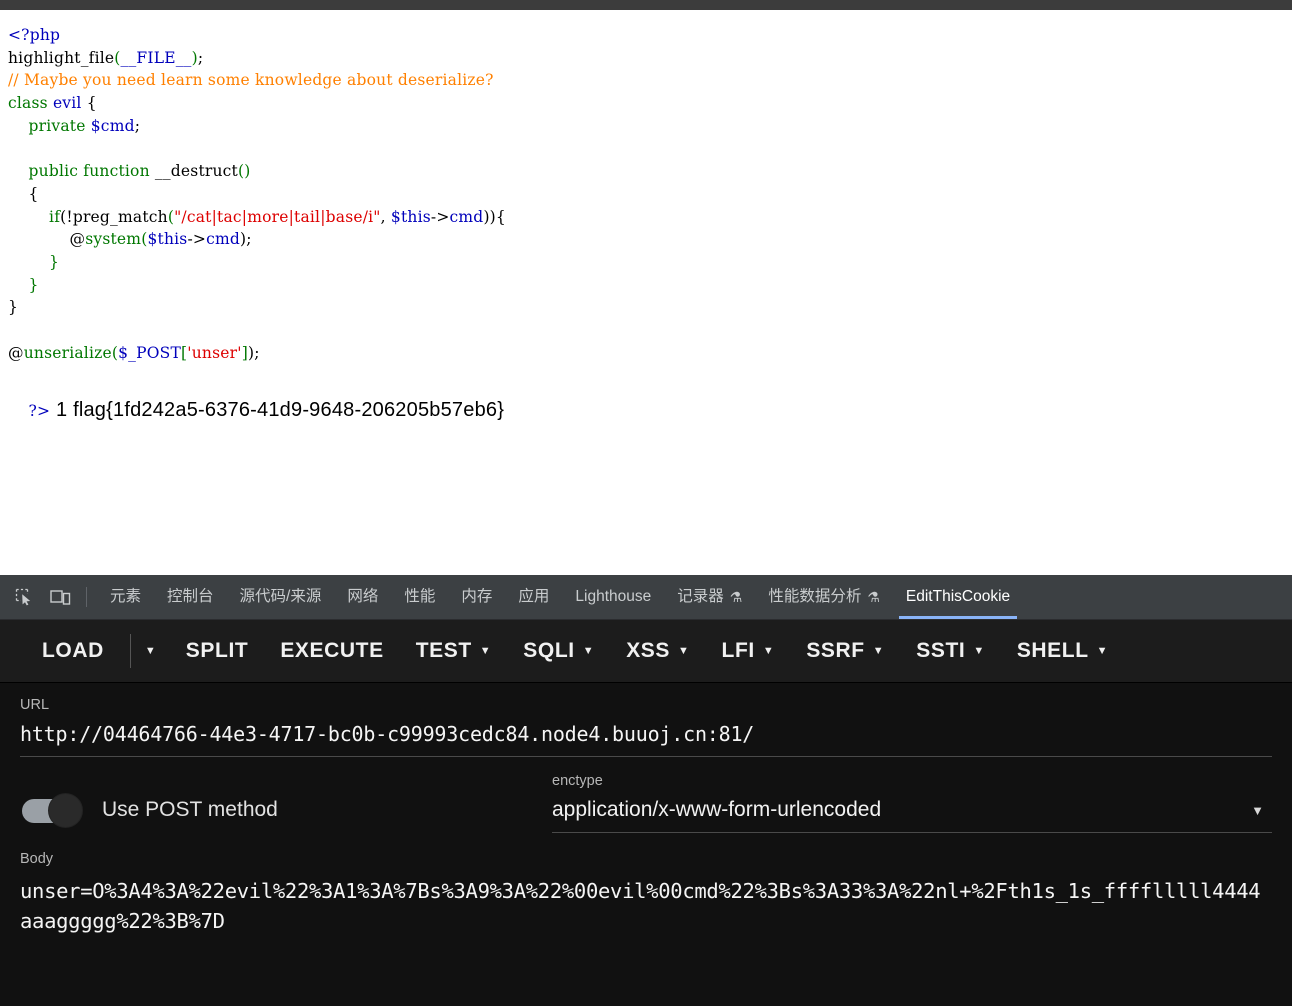 The image size is (1292, 1006). I want to click on code-token: 'unser', so click(214, 352).